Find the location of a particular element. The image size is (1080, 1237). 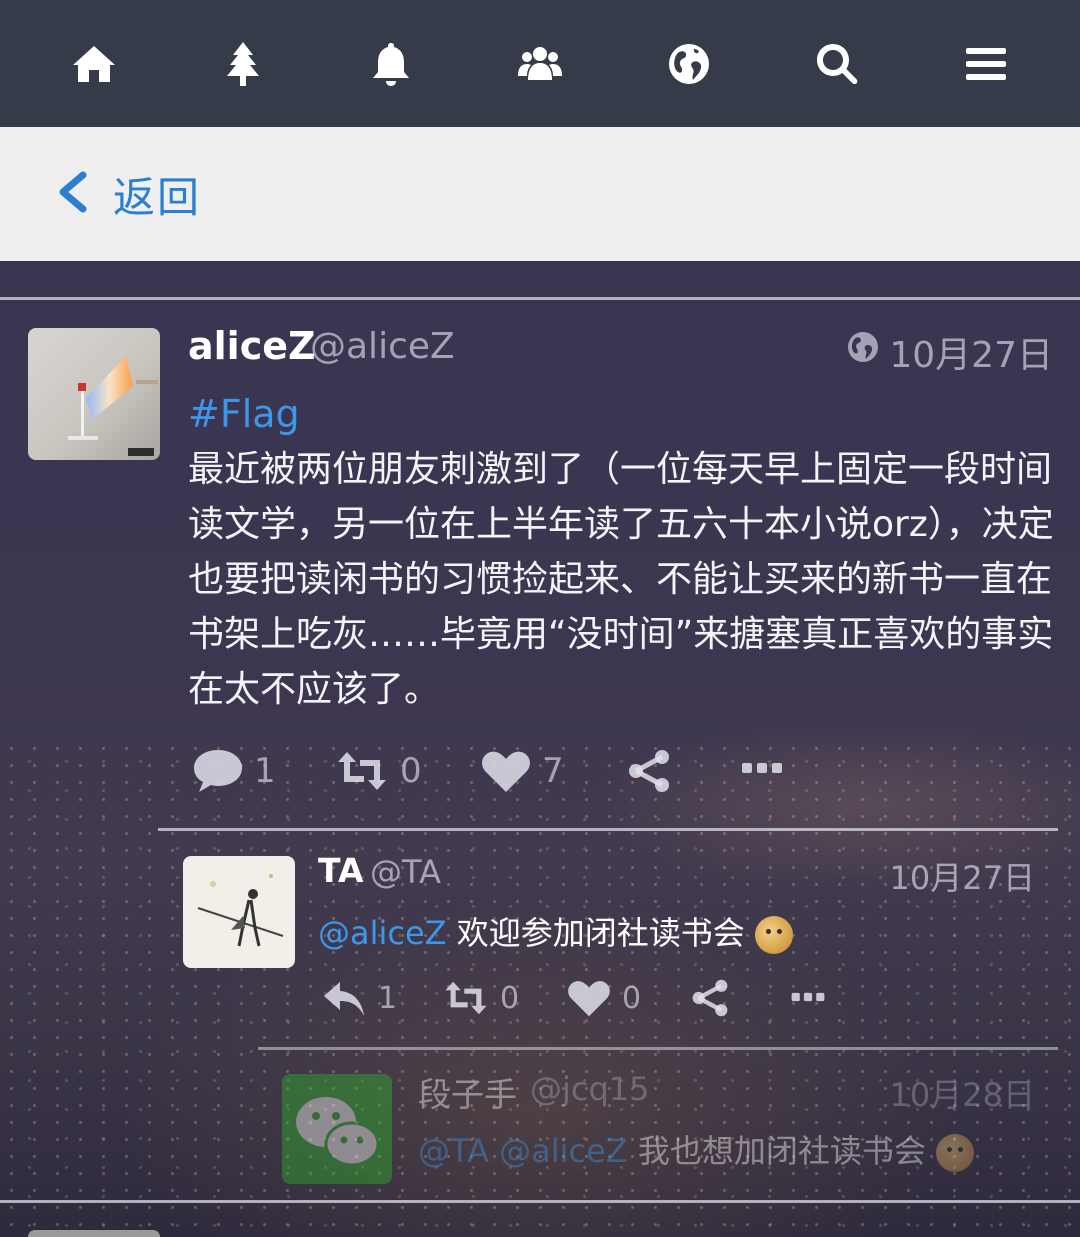

top-navigation is located at coordinates (540, 63).